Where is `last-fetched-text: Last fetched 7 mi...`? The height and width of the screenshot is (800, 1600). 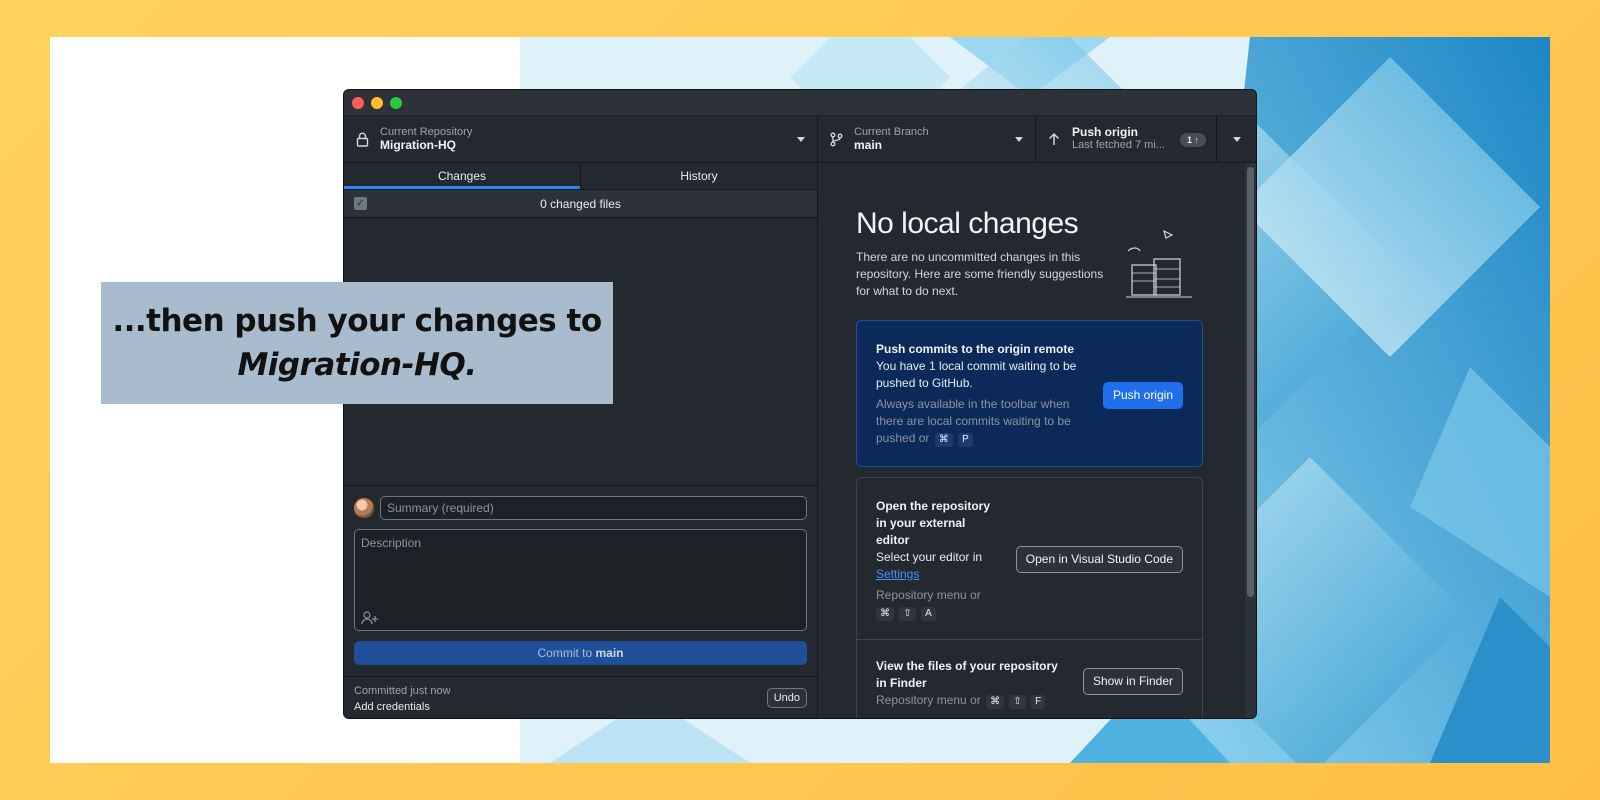 last-fetched-text: Last fetched 7 mi... is located at coordinates (1118, 145).